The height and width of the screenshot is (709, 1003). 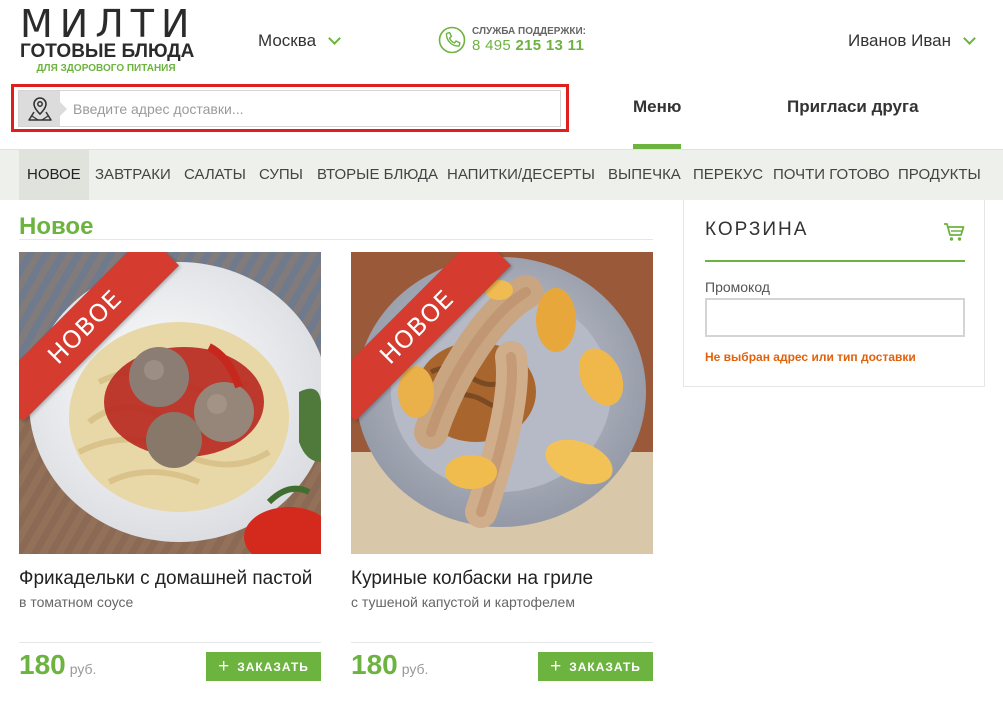 What do you see at coordinates (310, 108) in the screenshot?
I see `address-input` at bounding box center [310, 108].